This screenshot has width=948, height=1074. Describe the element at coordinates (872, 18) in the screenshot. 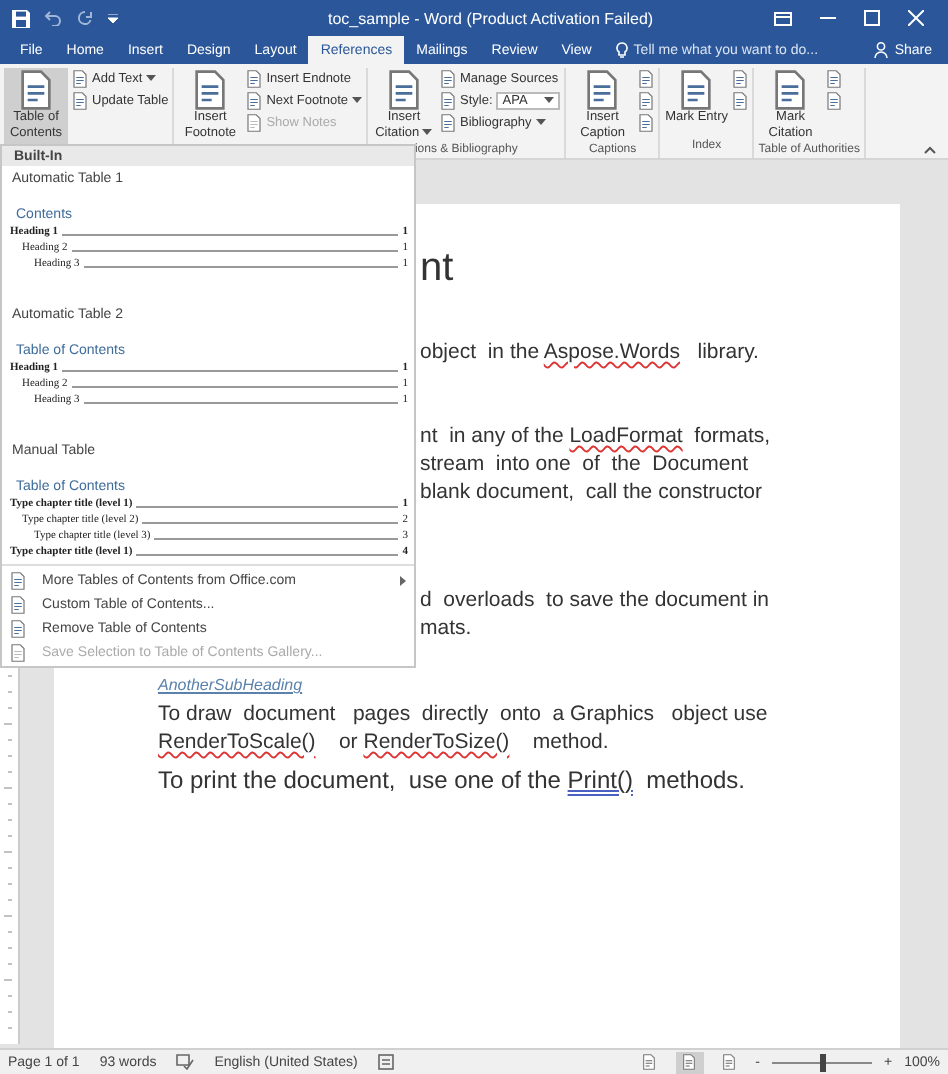

I see `maximize-icon` at that location.